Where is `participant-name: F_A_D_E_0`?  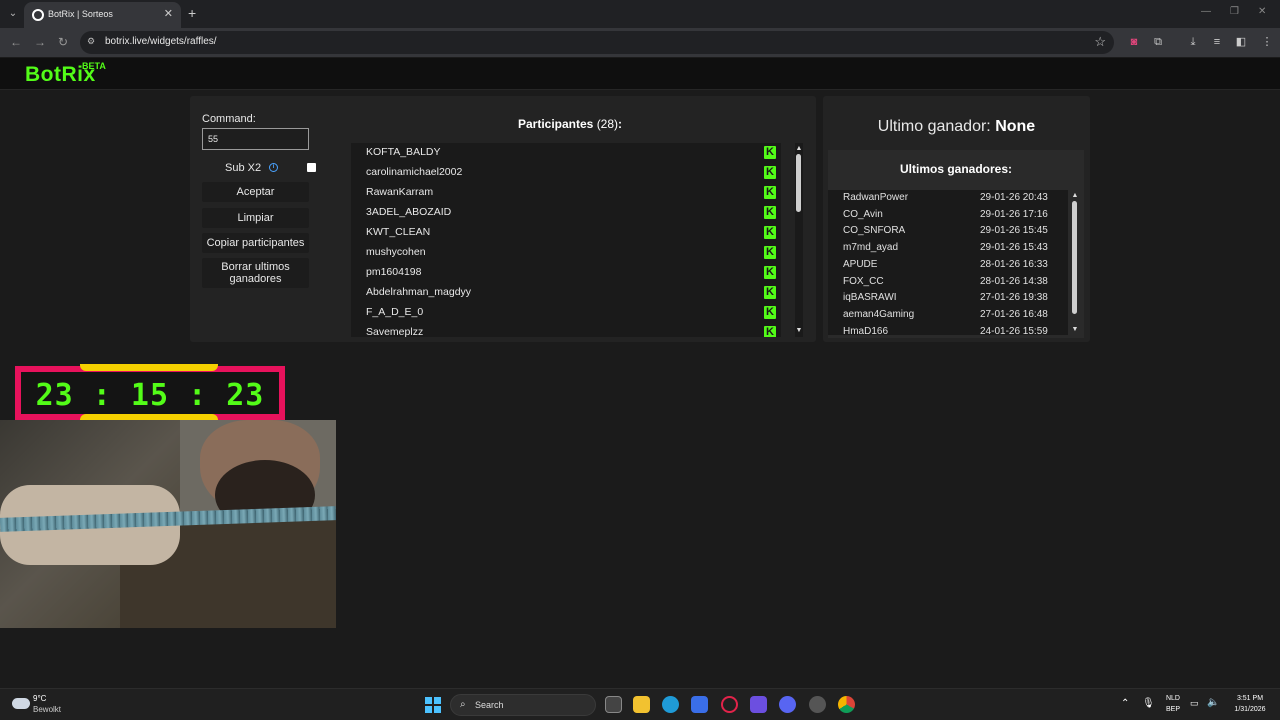
participant-name: F_A_D_E_0 is located at coordinates (395, 312).